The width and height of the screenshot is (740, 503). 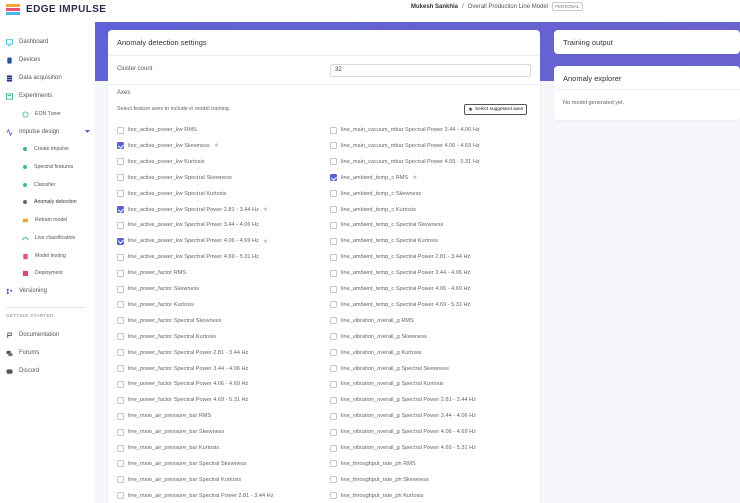 I want to click on sidebar-item-experiments: Experiments, so click(x=29, y=96).